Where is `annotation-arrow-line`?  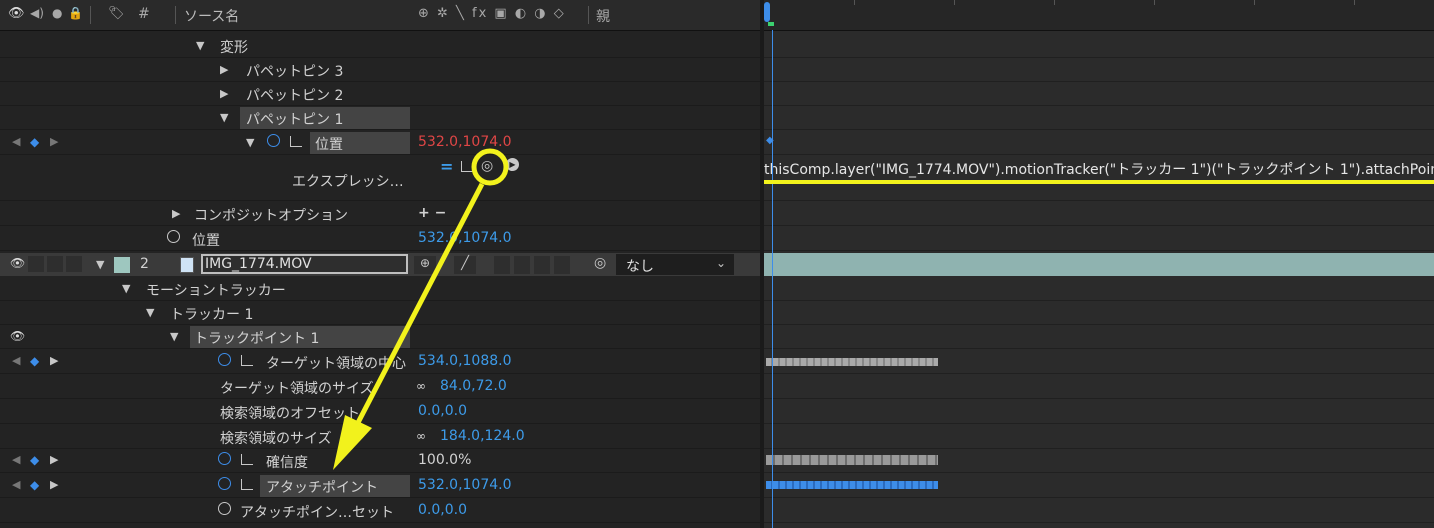
annotation-arrow-line is located at coordinates (415, 312).